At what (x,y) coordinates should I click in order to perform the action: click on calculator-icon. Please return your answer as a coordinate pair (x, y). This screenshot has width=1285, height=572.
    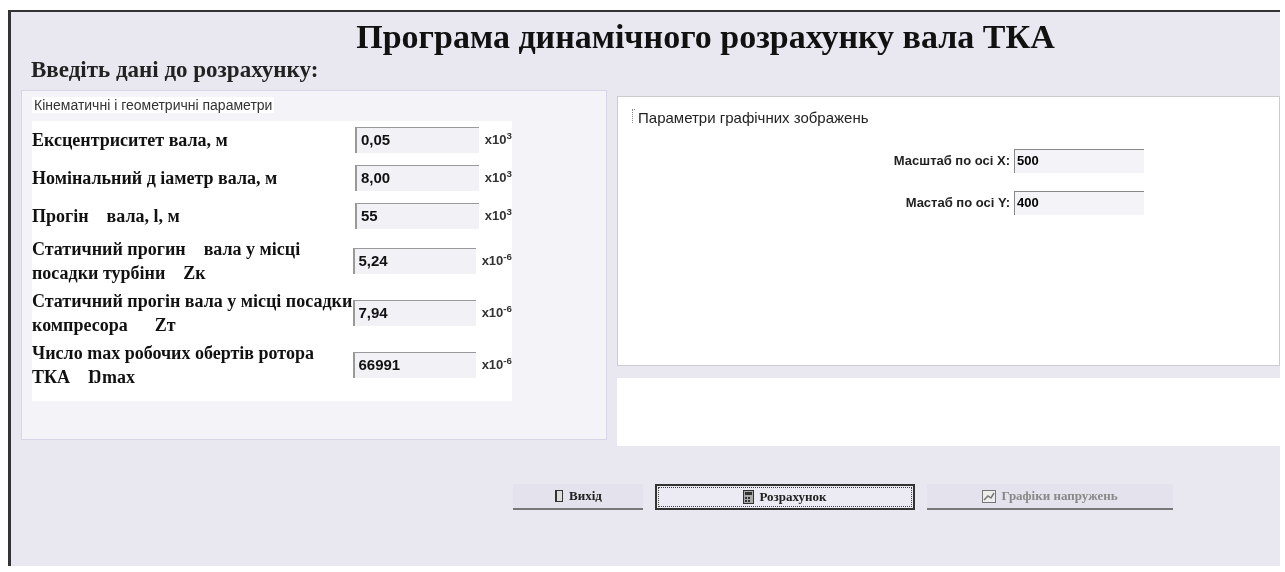
    Looking at the image, I should click on (749, 497).